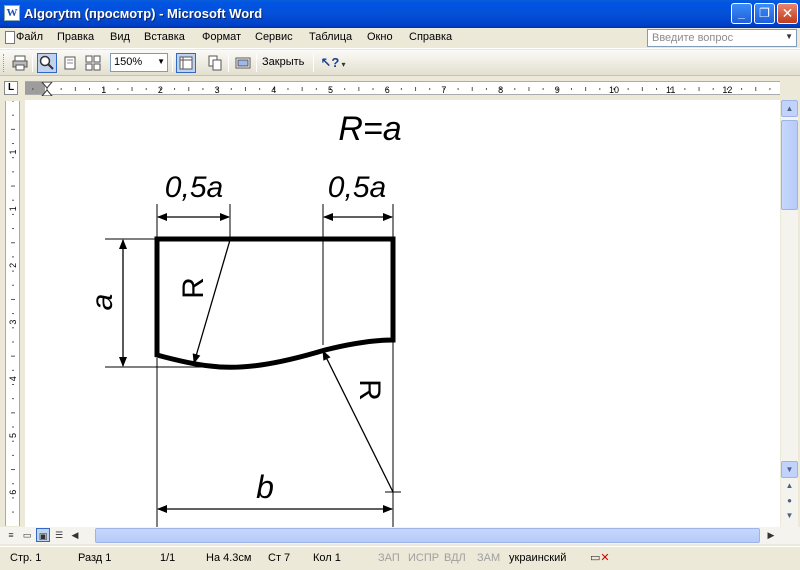 The height and width of the screenshot is (570, 800). What do you see at coordinates (143, 13) in the screenshot?
I see `window-title: Algorytm (просмотр) - Microsoft Word` at bounding box center [143, 13].